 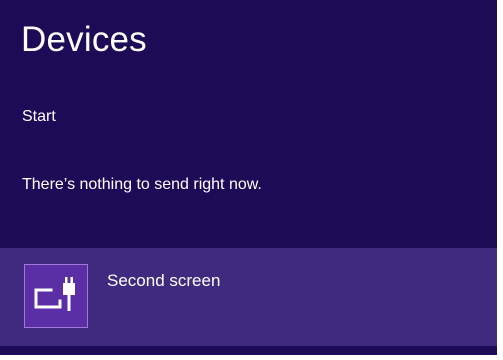 I want to click on device-icon-tile, so click(x=56, y=296).